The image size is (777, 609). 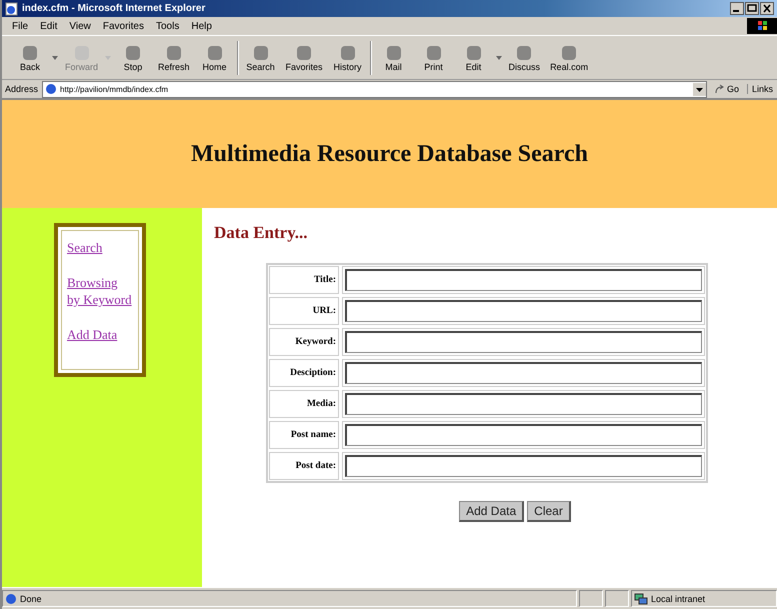 What do you see at coordinates (762, 26) in the screenshot?
I see `windows-logo-icon` at bounding box center [762, 26].